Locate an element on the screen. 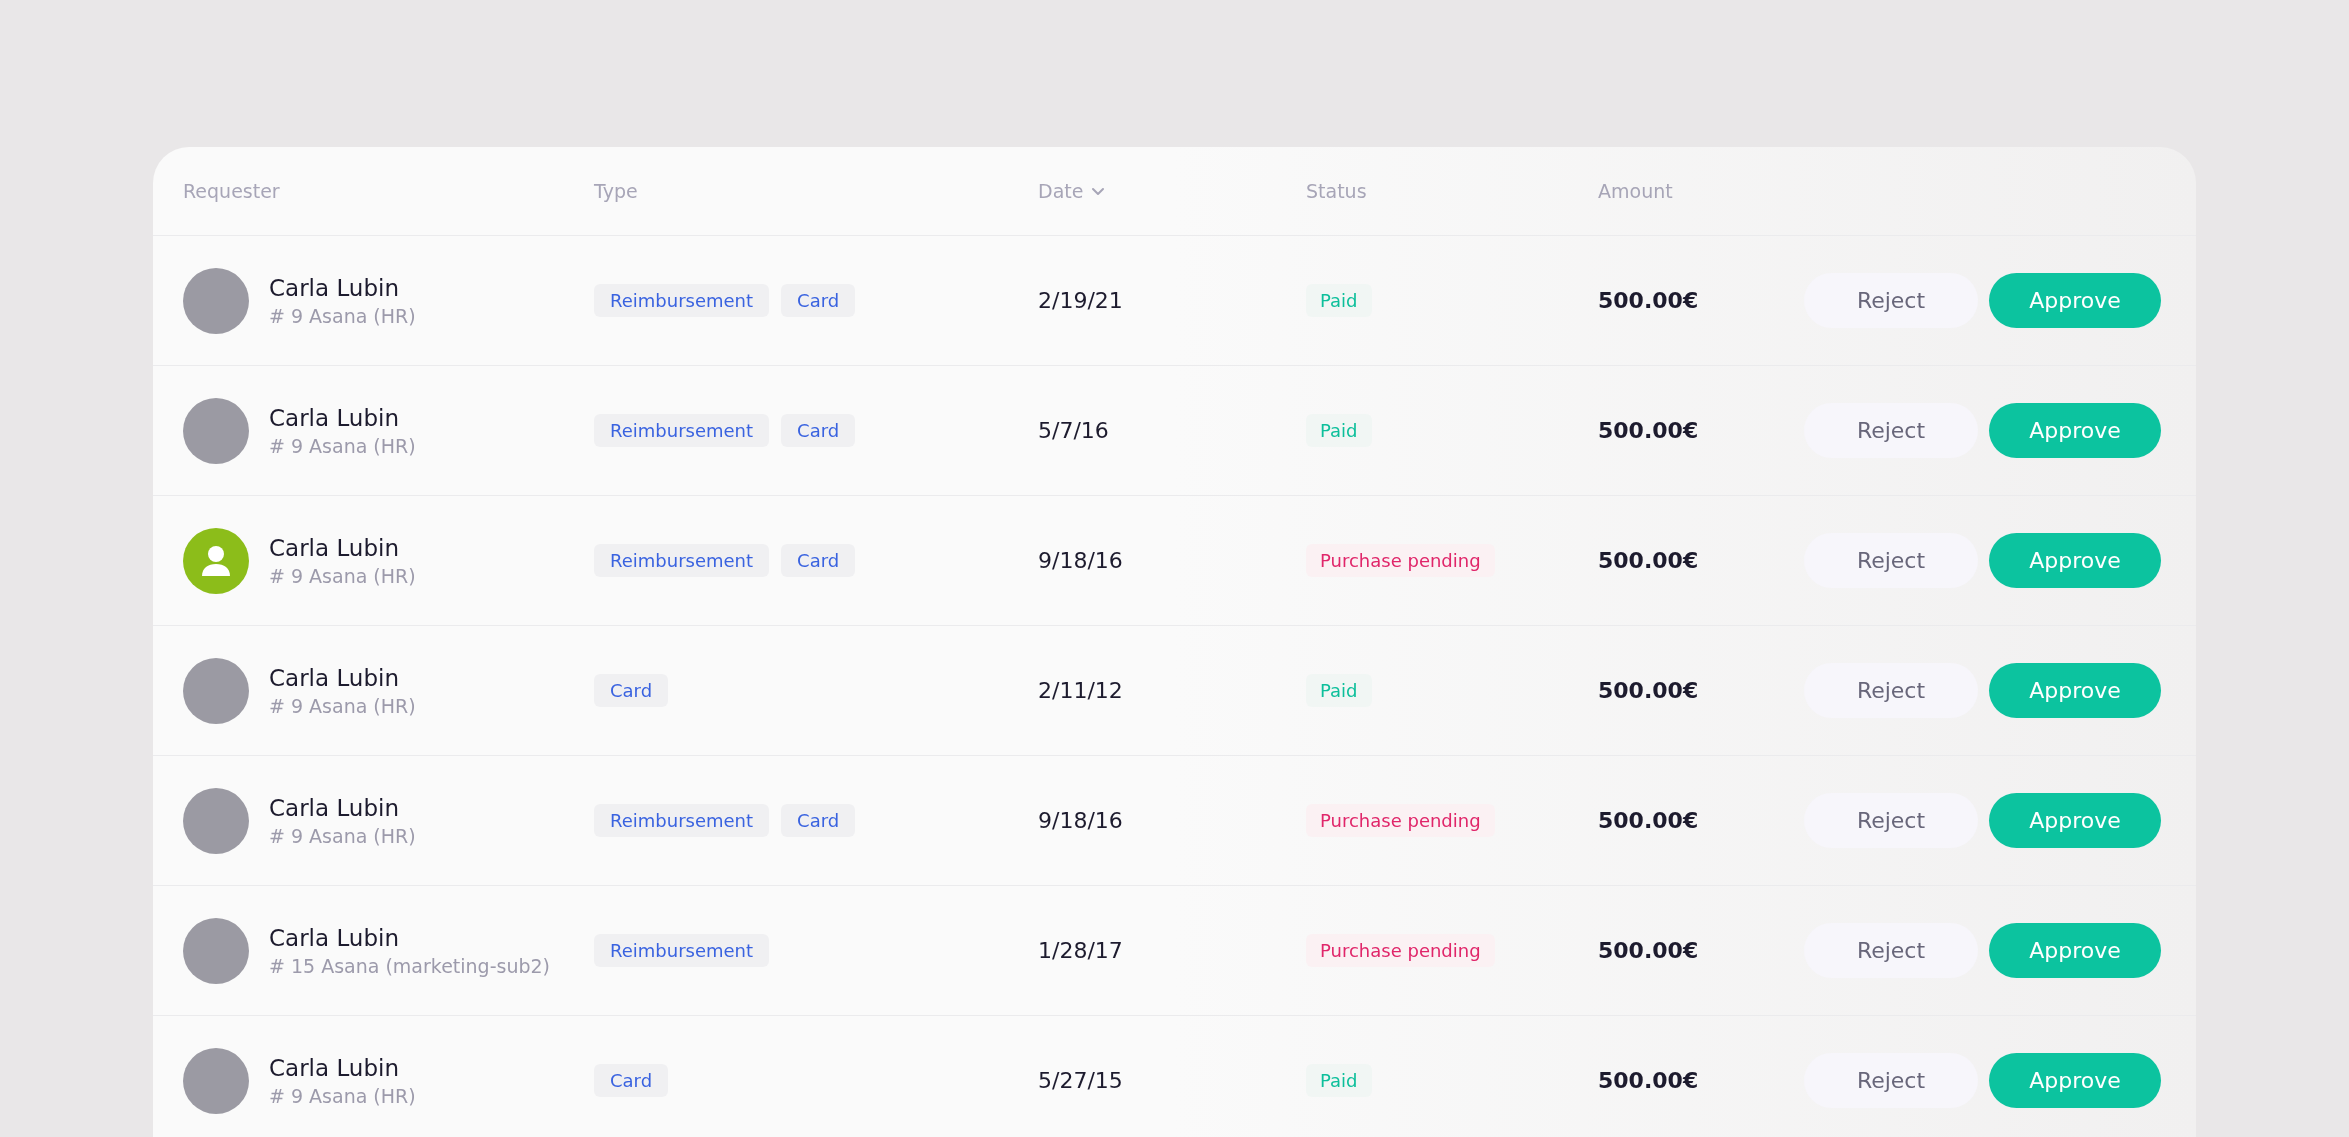 The image size is (2349, 1137). column-header: Status is located at coordinates (1336, 191).